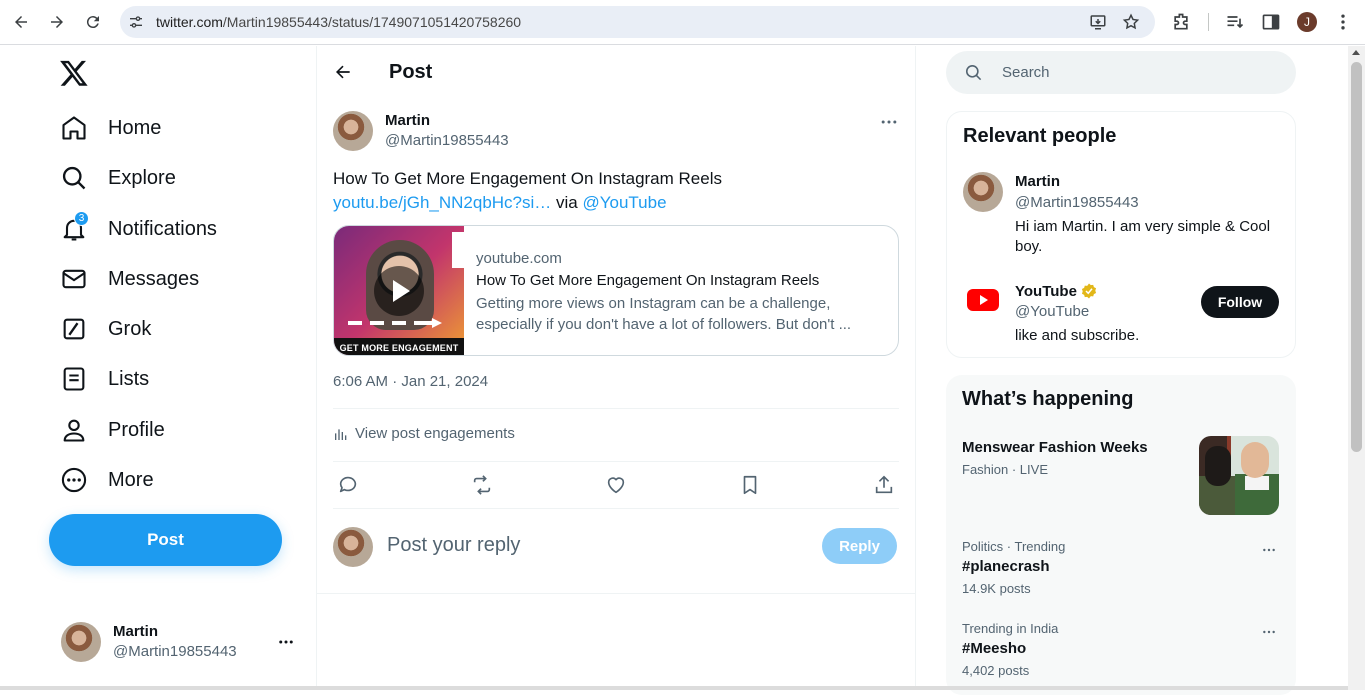 The width and height of the screenshot is (1365, 695). Describe the element at coordinates (110, 128) in the screenshot. I see `nav-home: Home` at that location.